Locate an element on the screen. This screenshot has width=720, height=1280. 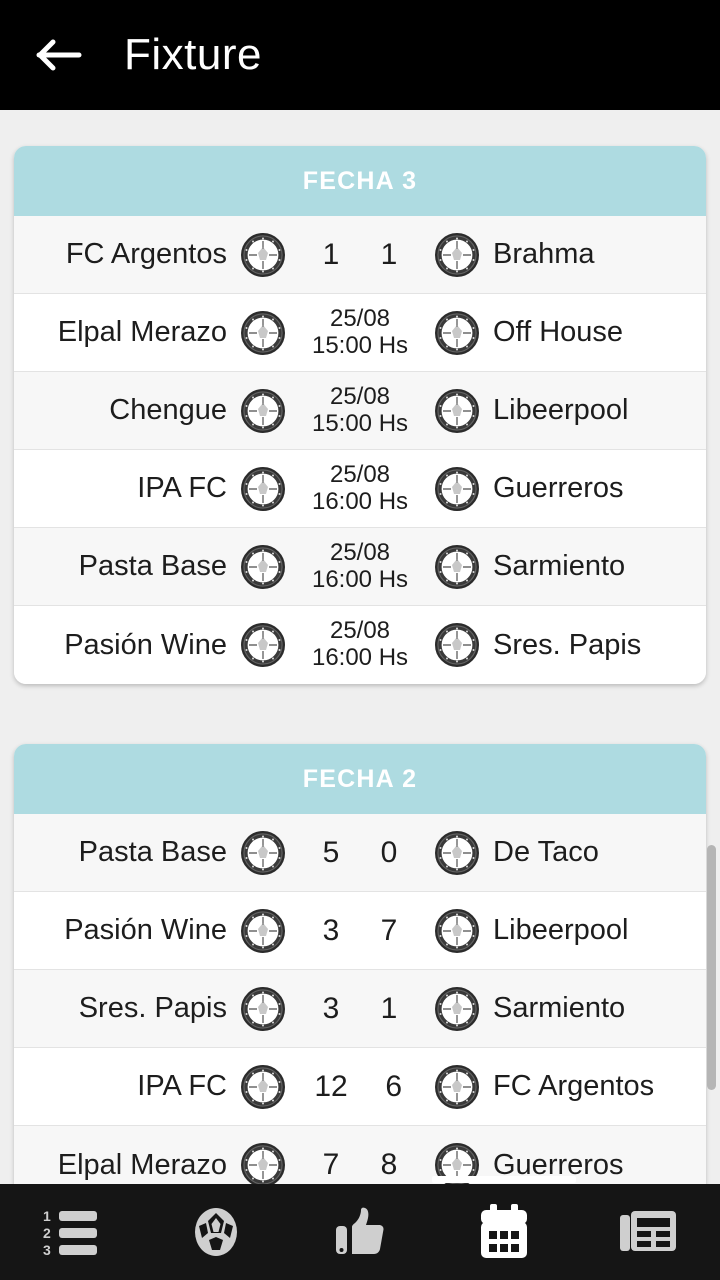
nav-standings: 123 is located at coordinates (72, 1232).